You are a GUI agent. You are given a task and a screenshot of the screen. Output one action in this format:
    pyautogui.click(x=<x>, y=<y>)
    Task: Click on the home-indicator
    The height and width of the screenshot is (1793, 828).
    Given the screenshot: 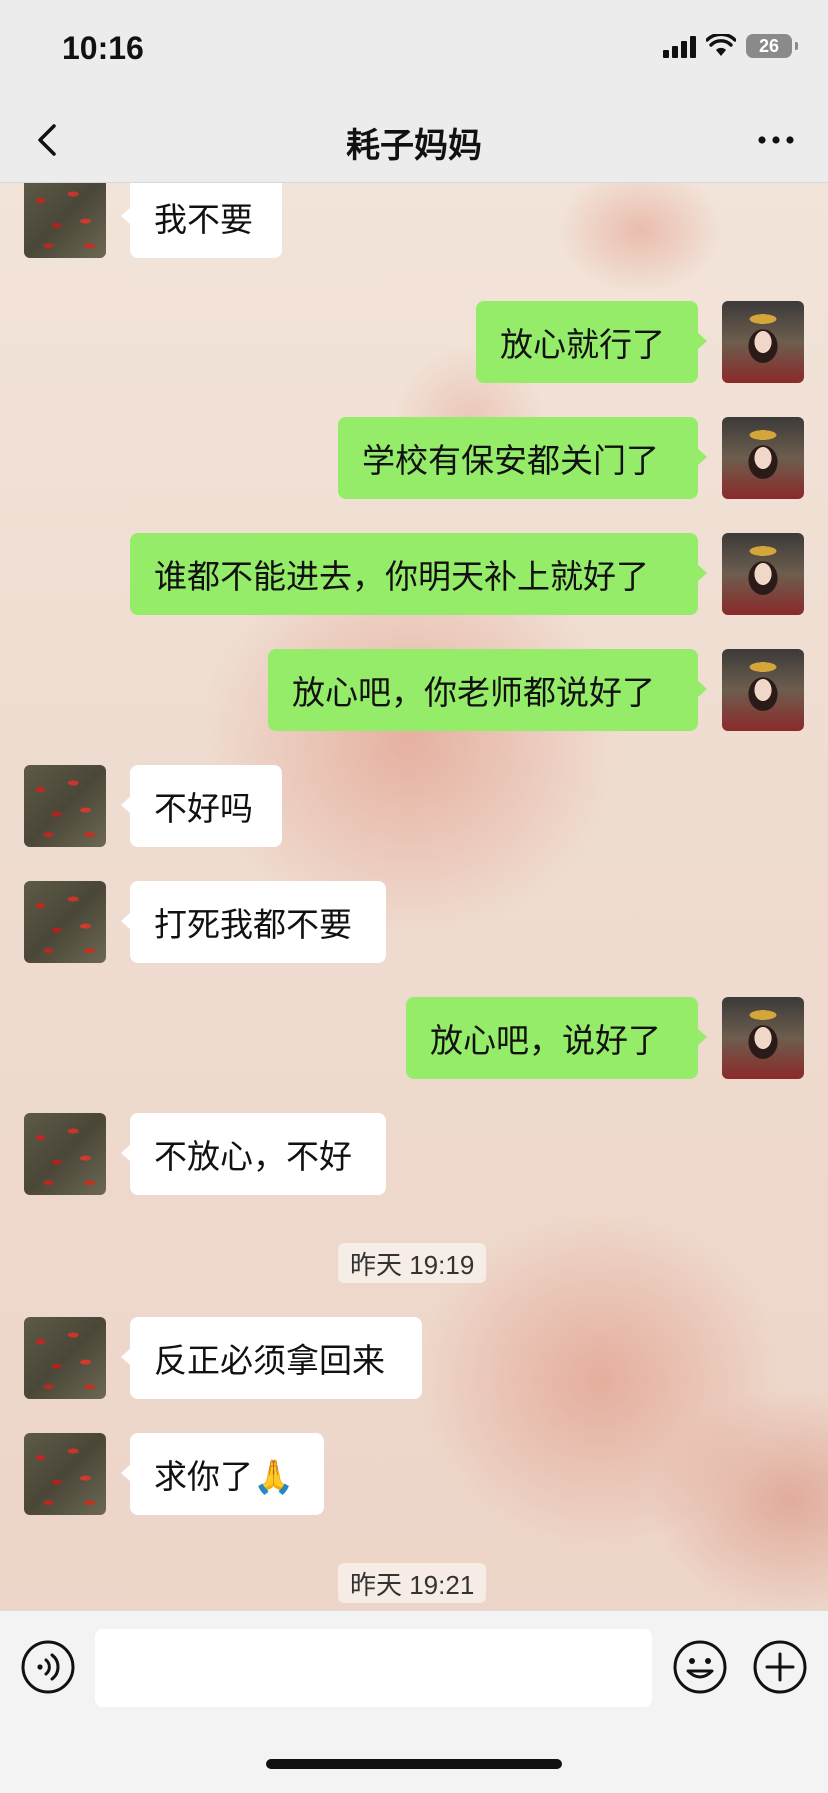 What is the action you would take?
    pyautogui.click(x=414, y=1764)
    